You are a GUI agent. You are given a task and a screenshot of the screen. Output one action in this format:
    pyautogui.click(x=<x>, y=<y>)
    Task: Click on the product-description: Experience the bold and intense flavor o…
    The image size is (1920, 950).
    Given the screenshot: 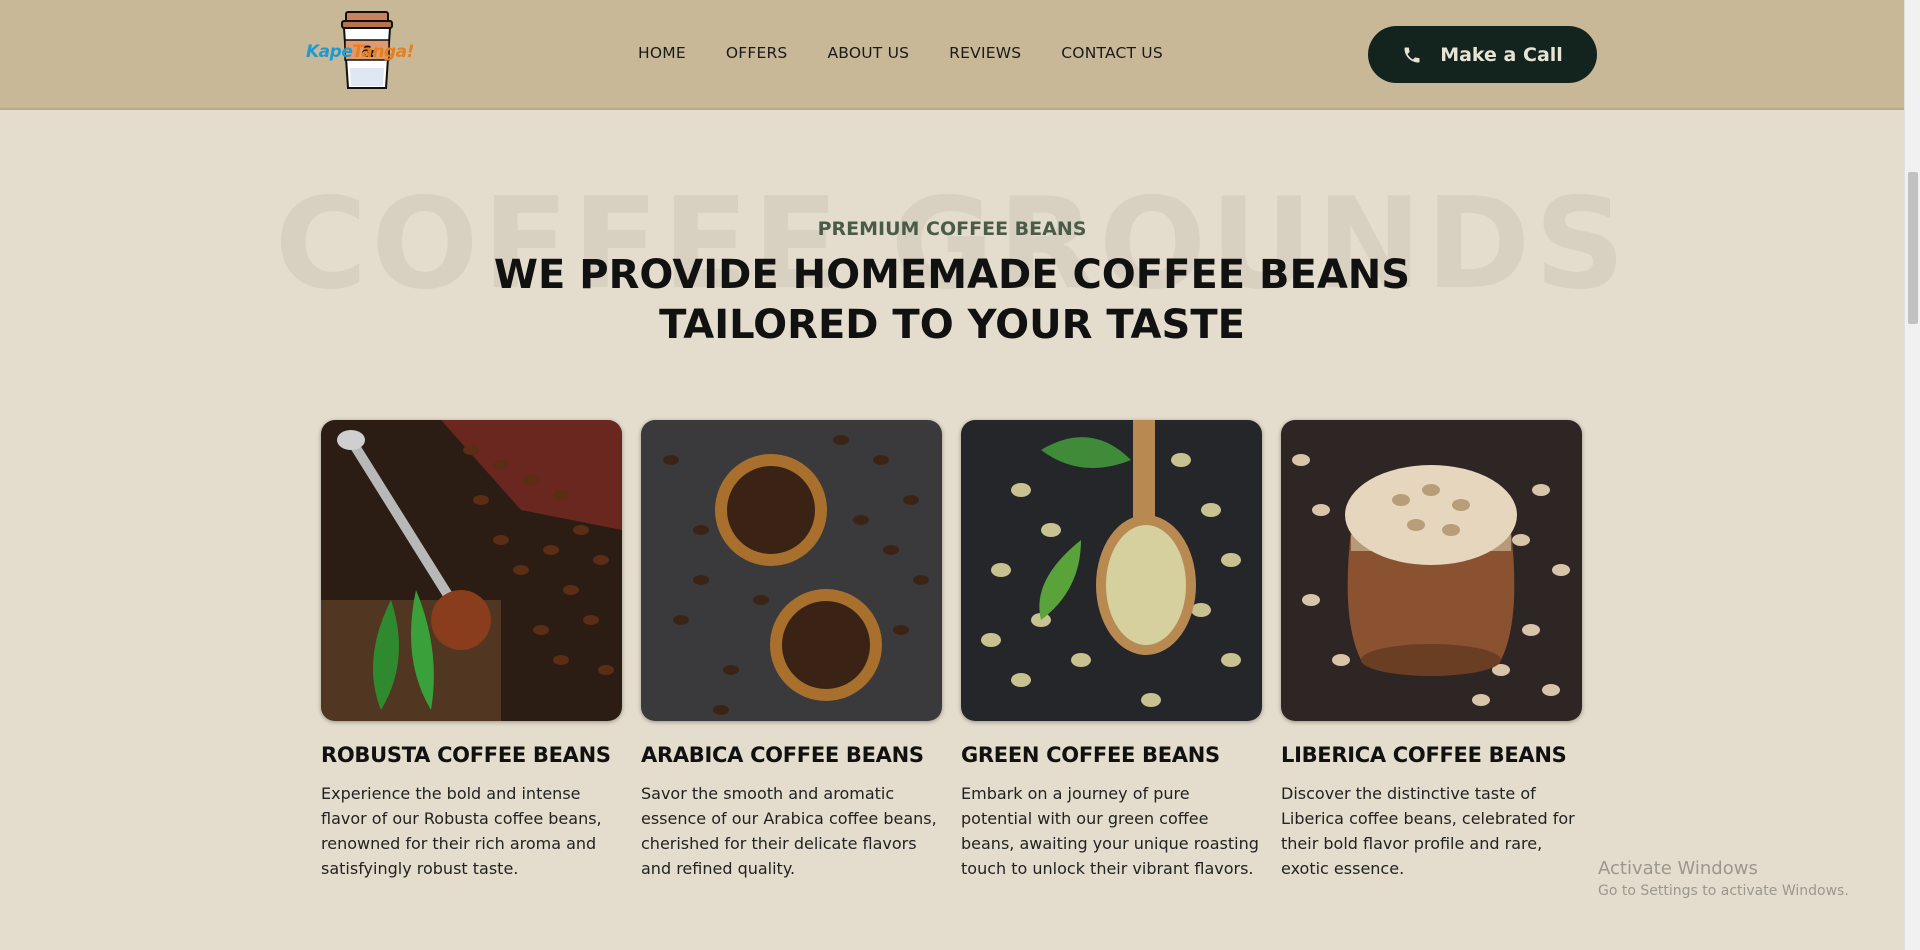 What is the action you would take?
    pyautogui.click(x=461, y=831)
    